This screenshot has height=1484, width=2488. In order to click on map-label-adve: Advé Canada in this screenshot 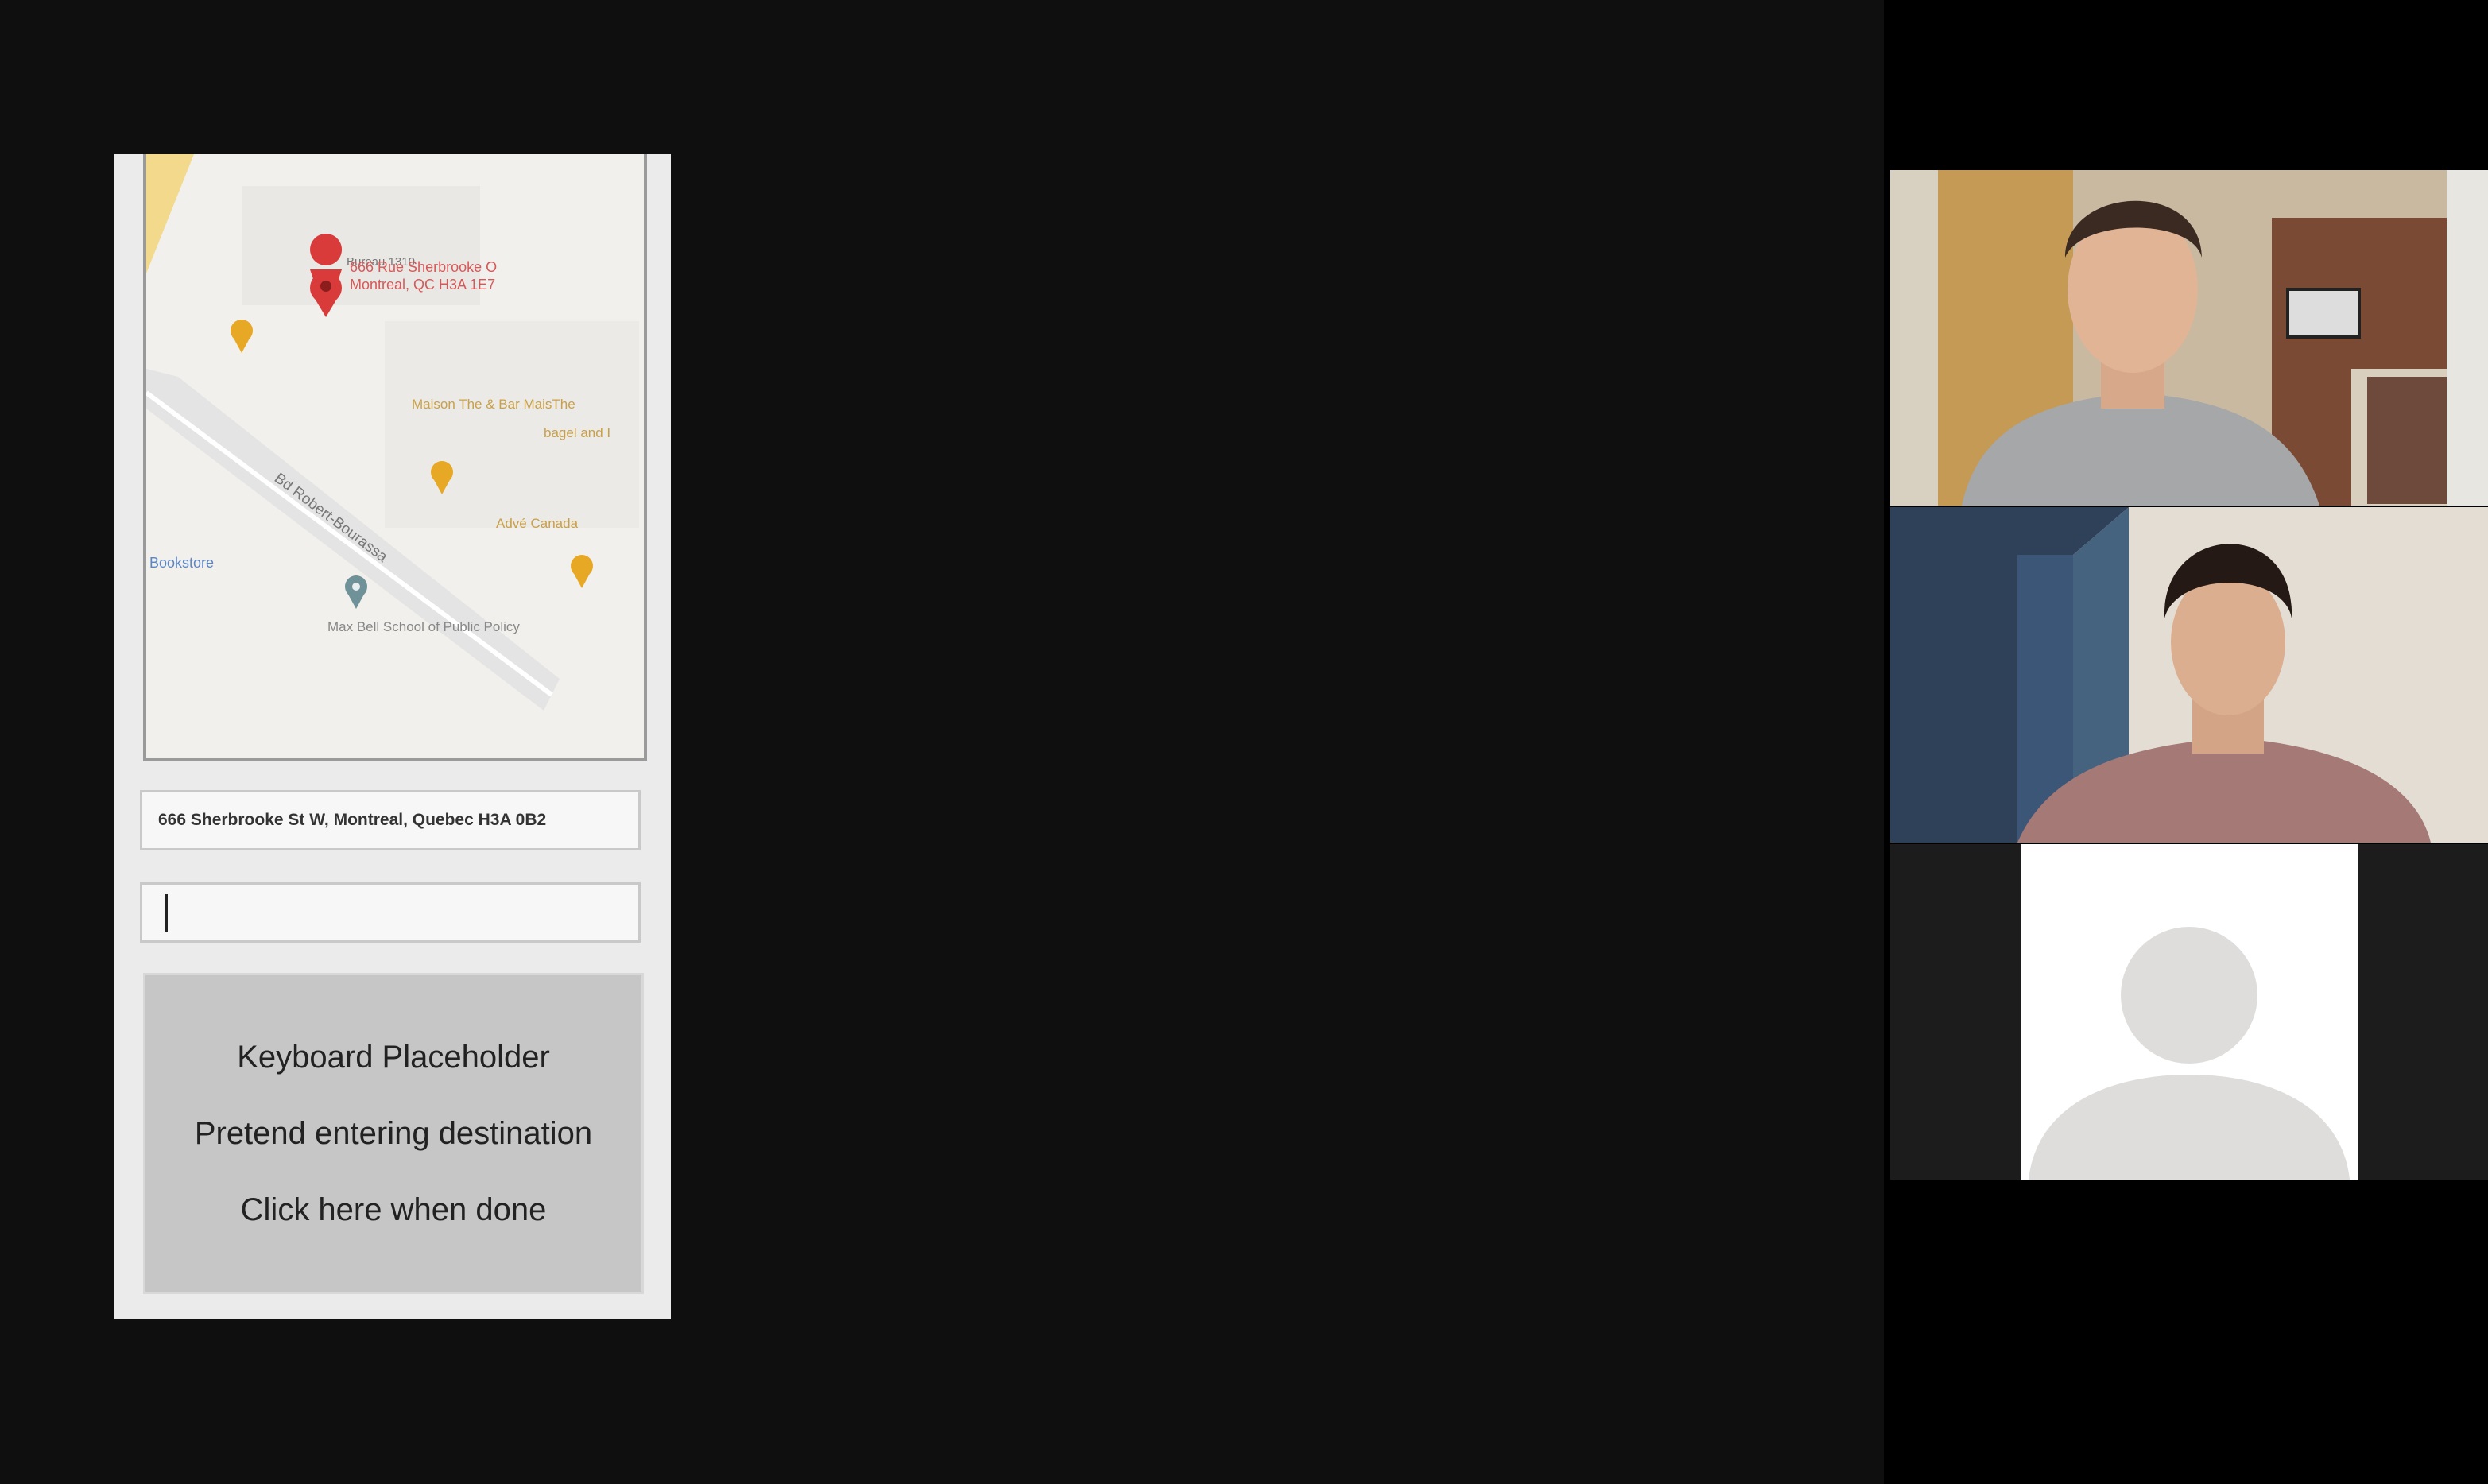, I will do `click(537, 524)`.